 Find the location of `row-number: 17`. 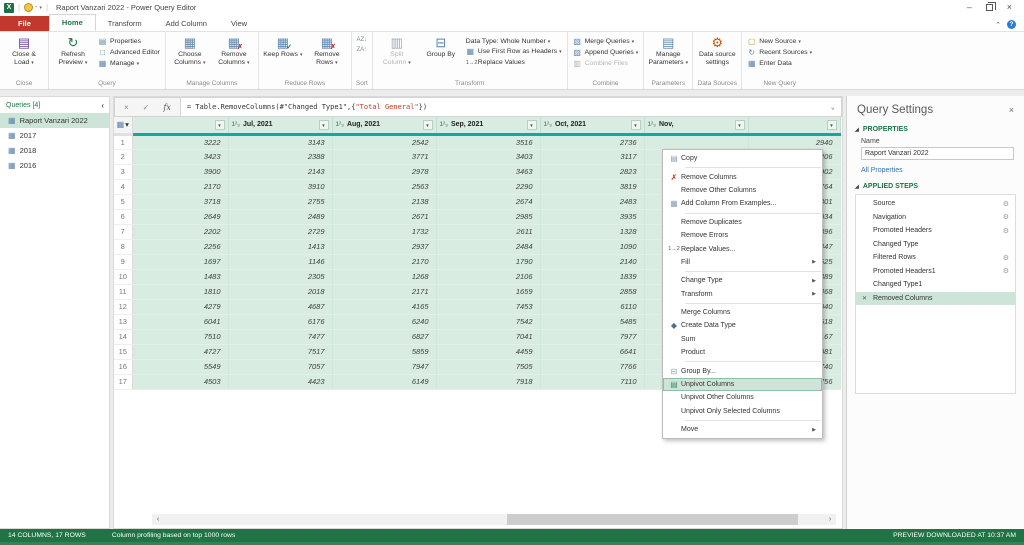

row-number: 17 is located at coordinates (123, 382).